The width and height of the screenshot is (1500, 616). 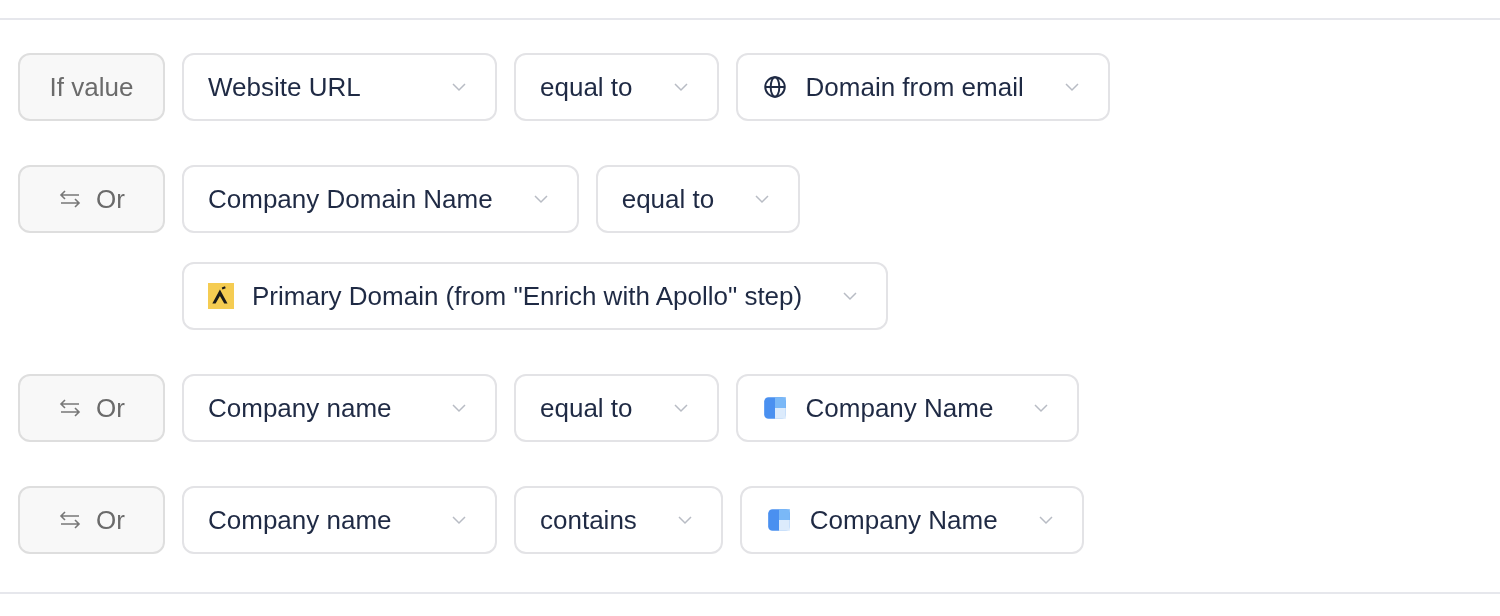 I want to click on dropdown: Domain from email, so click(x=922, y=87).